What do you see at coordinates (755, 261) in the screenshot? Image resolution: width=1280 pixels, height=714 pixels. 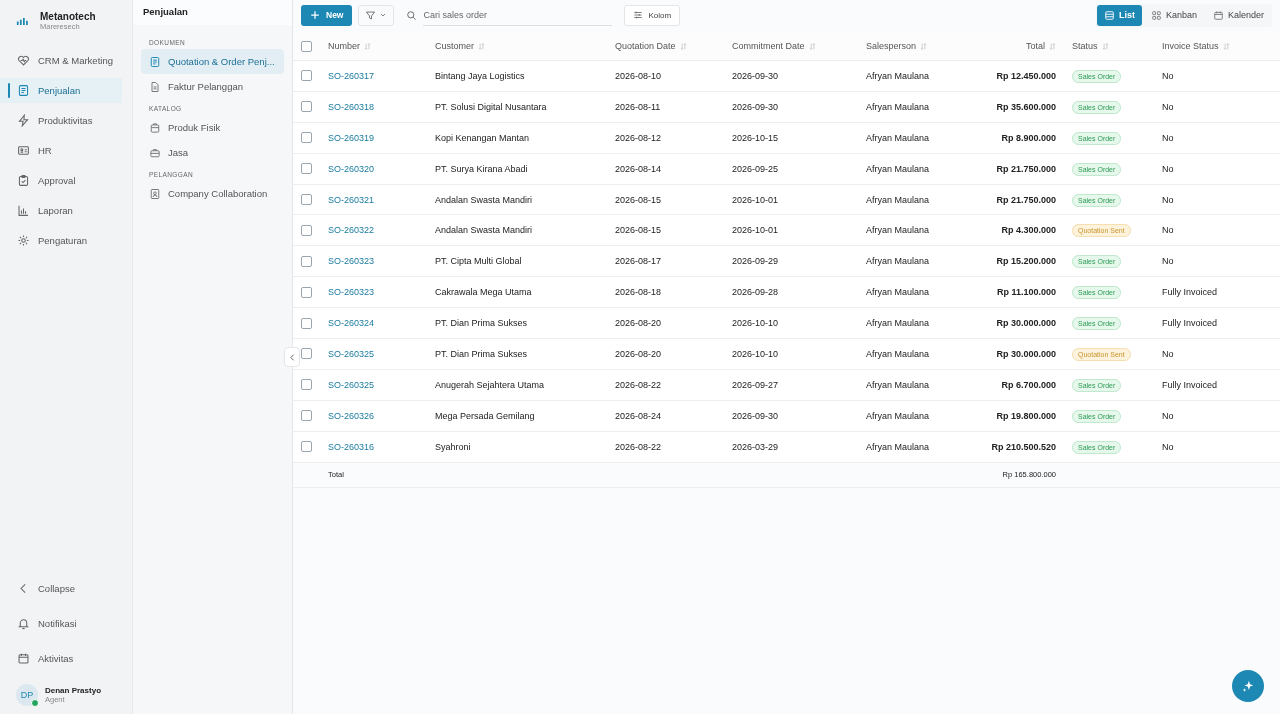 I see `table-cell: 2026-09-29` at bounding box center [755, 261].